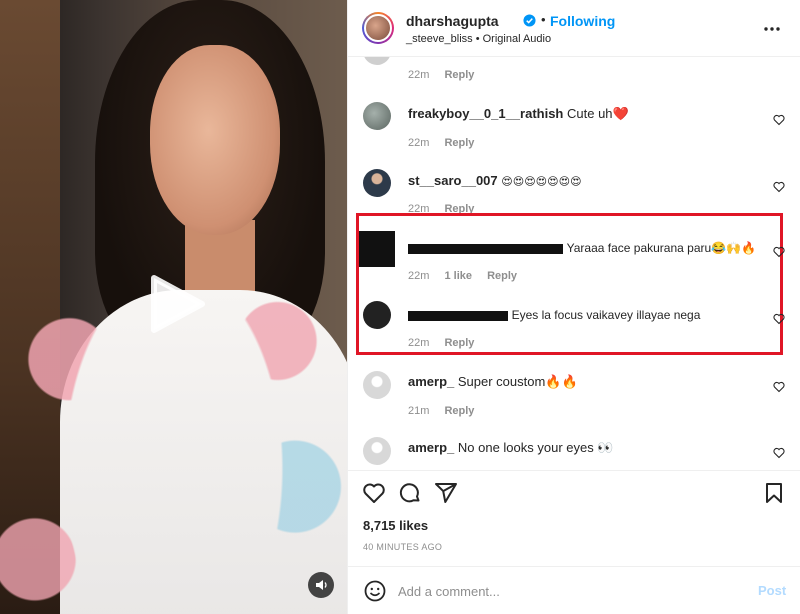  Describe the element at coordinates (574, 515) in the screenshot. I see `post-actions: 8,715 likes 40 MINUTES AGO` at that location.